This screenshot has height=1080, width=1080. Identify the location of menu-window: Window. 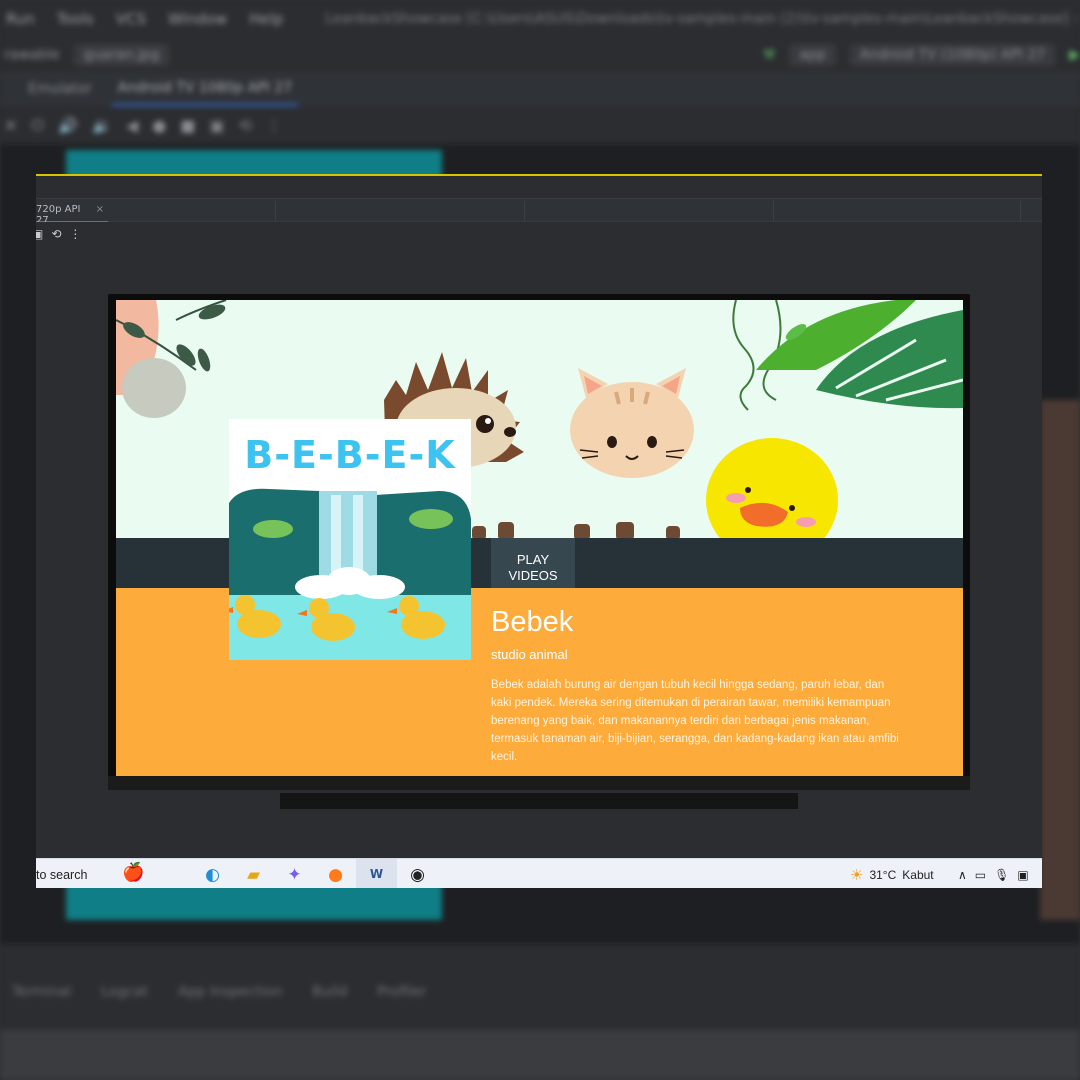
(197, 19).